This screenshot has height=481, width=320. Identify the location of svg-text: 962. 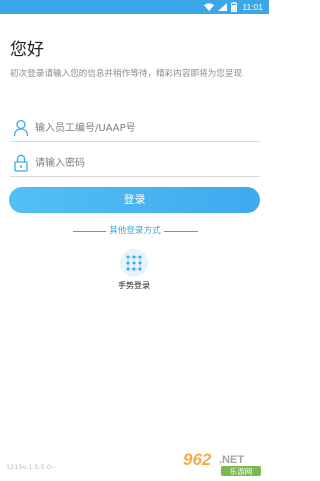
(197, 459).